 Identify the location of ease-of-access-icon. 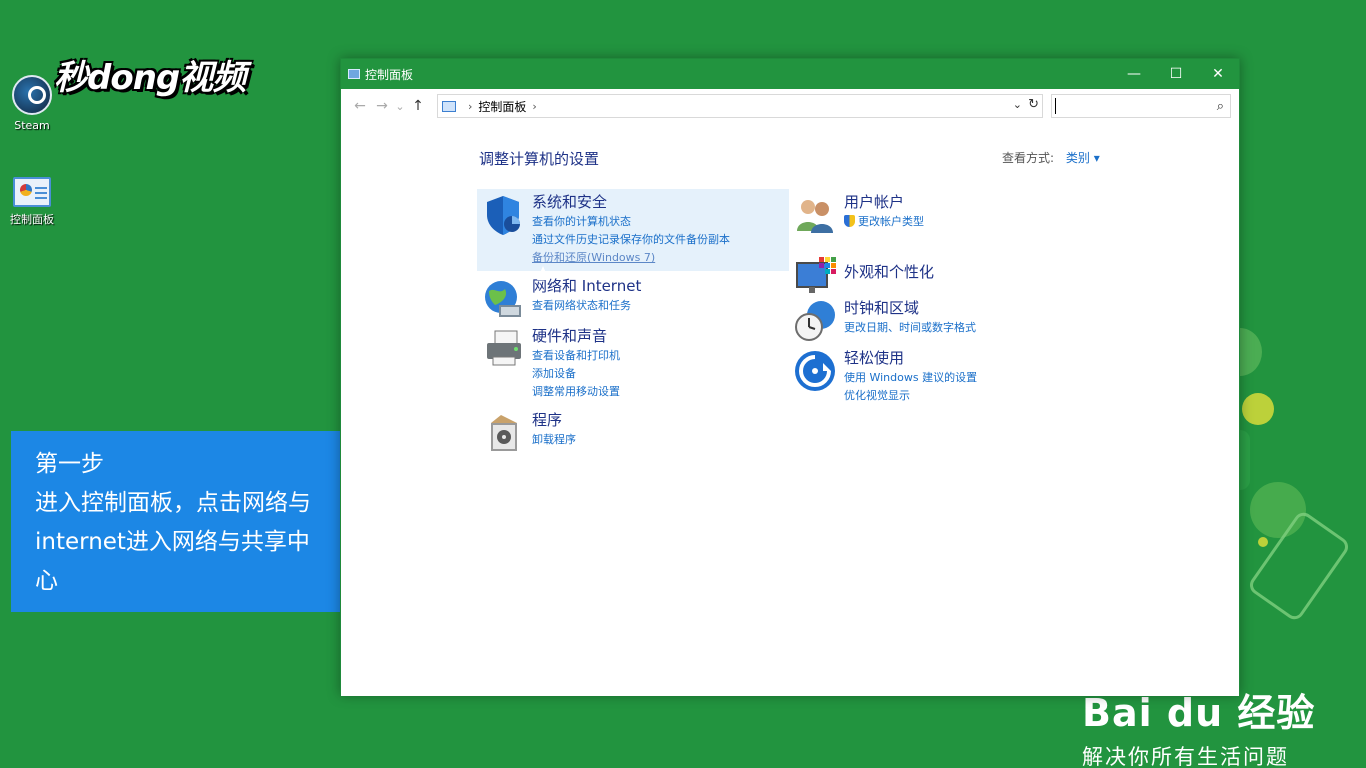
(815, 371).